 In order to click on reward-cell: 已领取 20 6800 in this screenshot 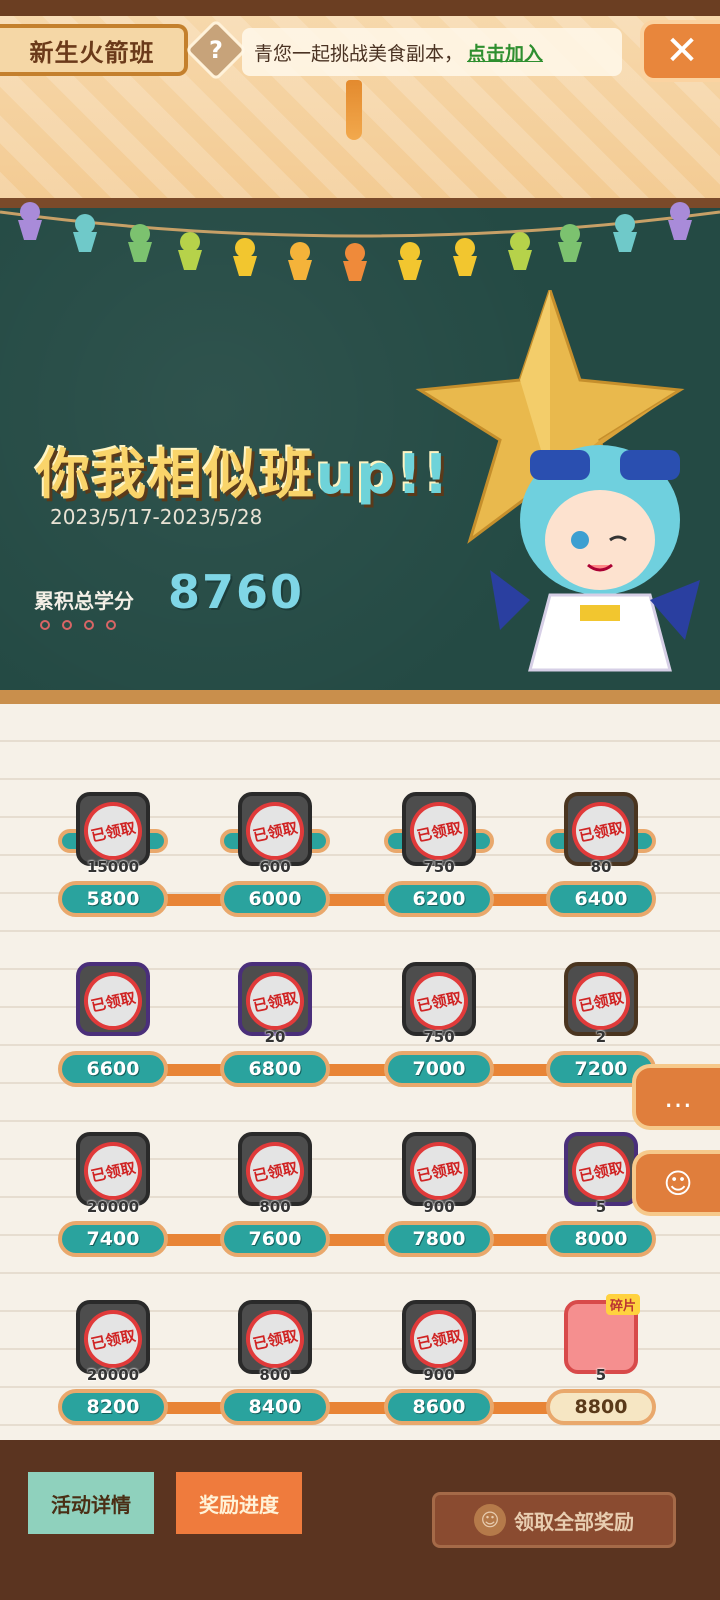, I will do `click(275, 1000)`.